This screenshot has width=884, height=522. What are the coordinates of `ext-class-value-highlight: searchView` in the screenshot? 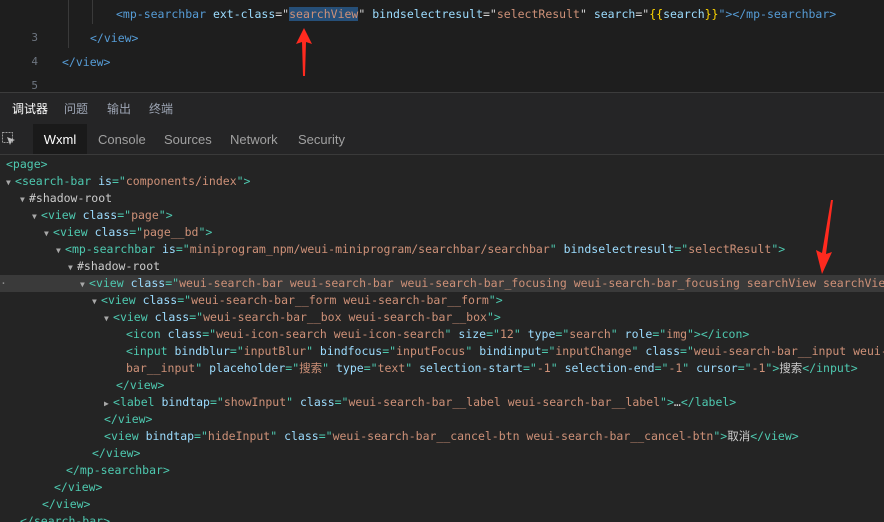 It's located at (324, 14).